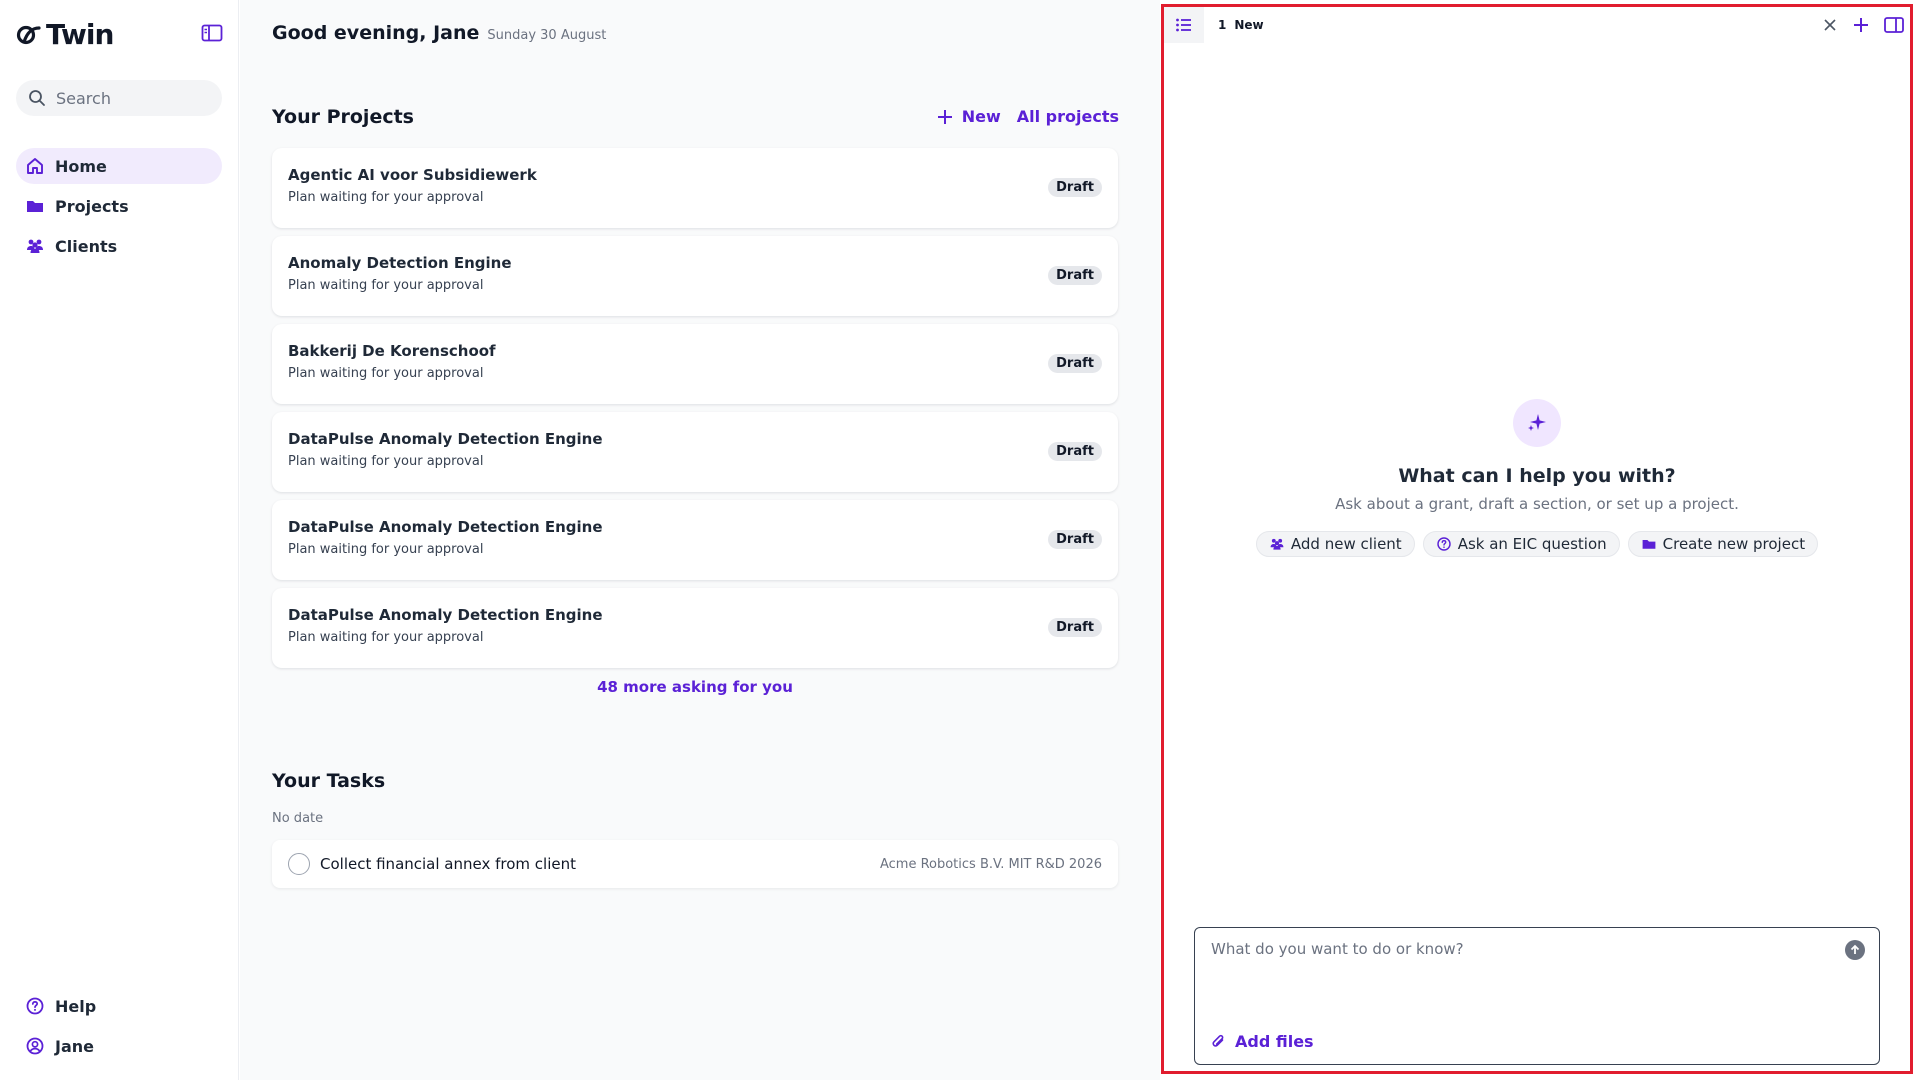  Describe the element at coordinates (1521, 544) in the screenshot. I see `ask-eic-question-chip: Ask an EIC question` at that location.